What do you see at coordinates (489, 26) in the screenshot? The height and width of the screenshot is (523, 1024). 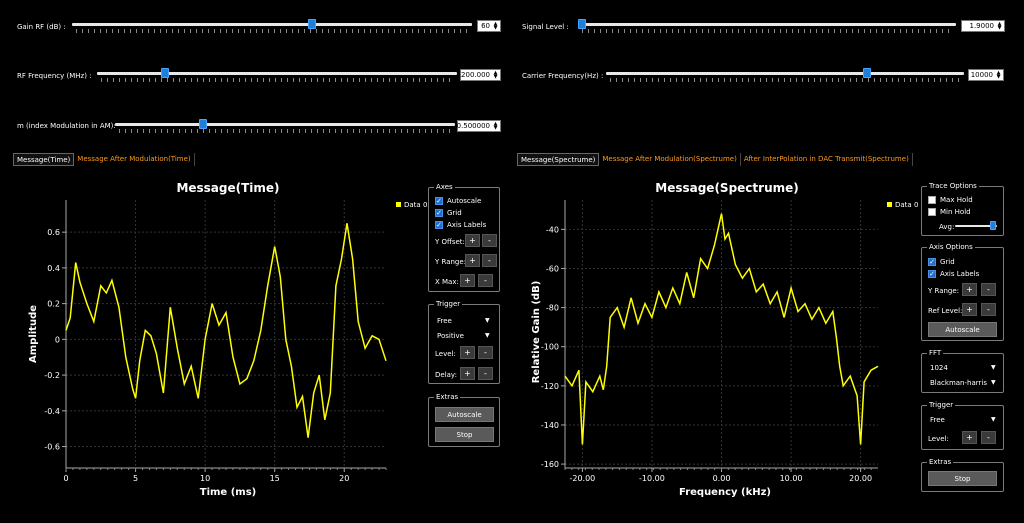 I see `gain-rf-spinbox: 60 ▲ ▼` at bounding box center [489, 26].